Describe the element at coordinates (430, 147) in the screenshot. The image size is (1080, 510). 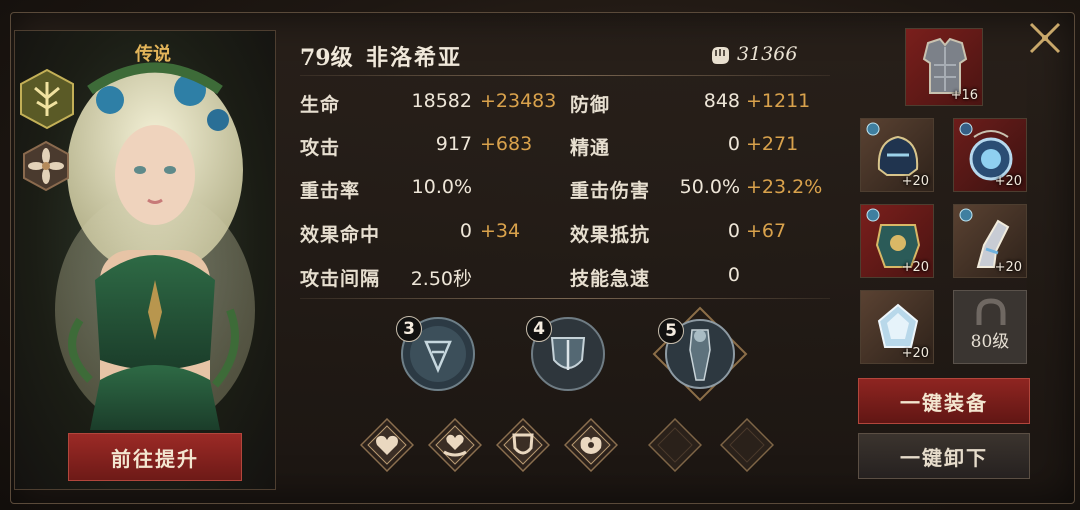
I see `stat-atk: 攻击 917 +683` at that location.